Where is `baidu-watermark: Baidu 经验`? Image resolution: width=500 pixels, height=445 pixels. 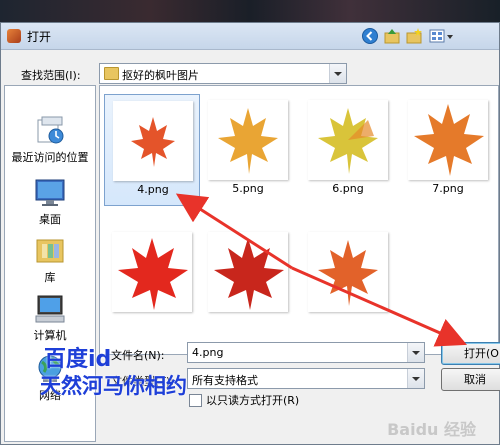 baidu-watermark: Baidu 经验 is located at coordinates (431, 429).